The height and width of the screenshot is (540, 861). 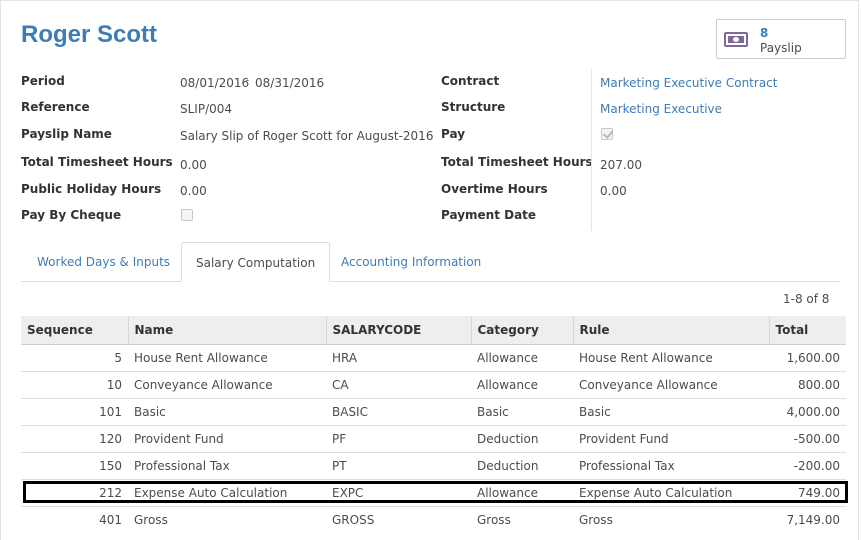 What do you see at coordinates (91, 189) in the screenshot?
I see `public-holiday-hours-label: Public Holiday Hours` at bounding box center [91, 189].